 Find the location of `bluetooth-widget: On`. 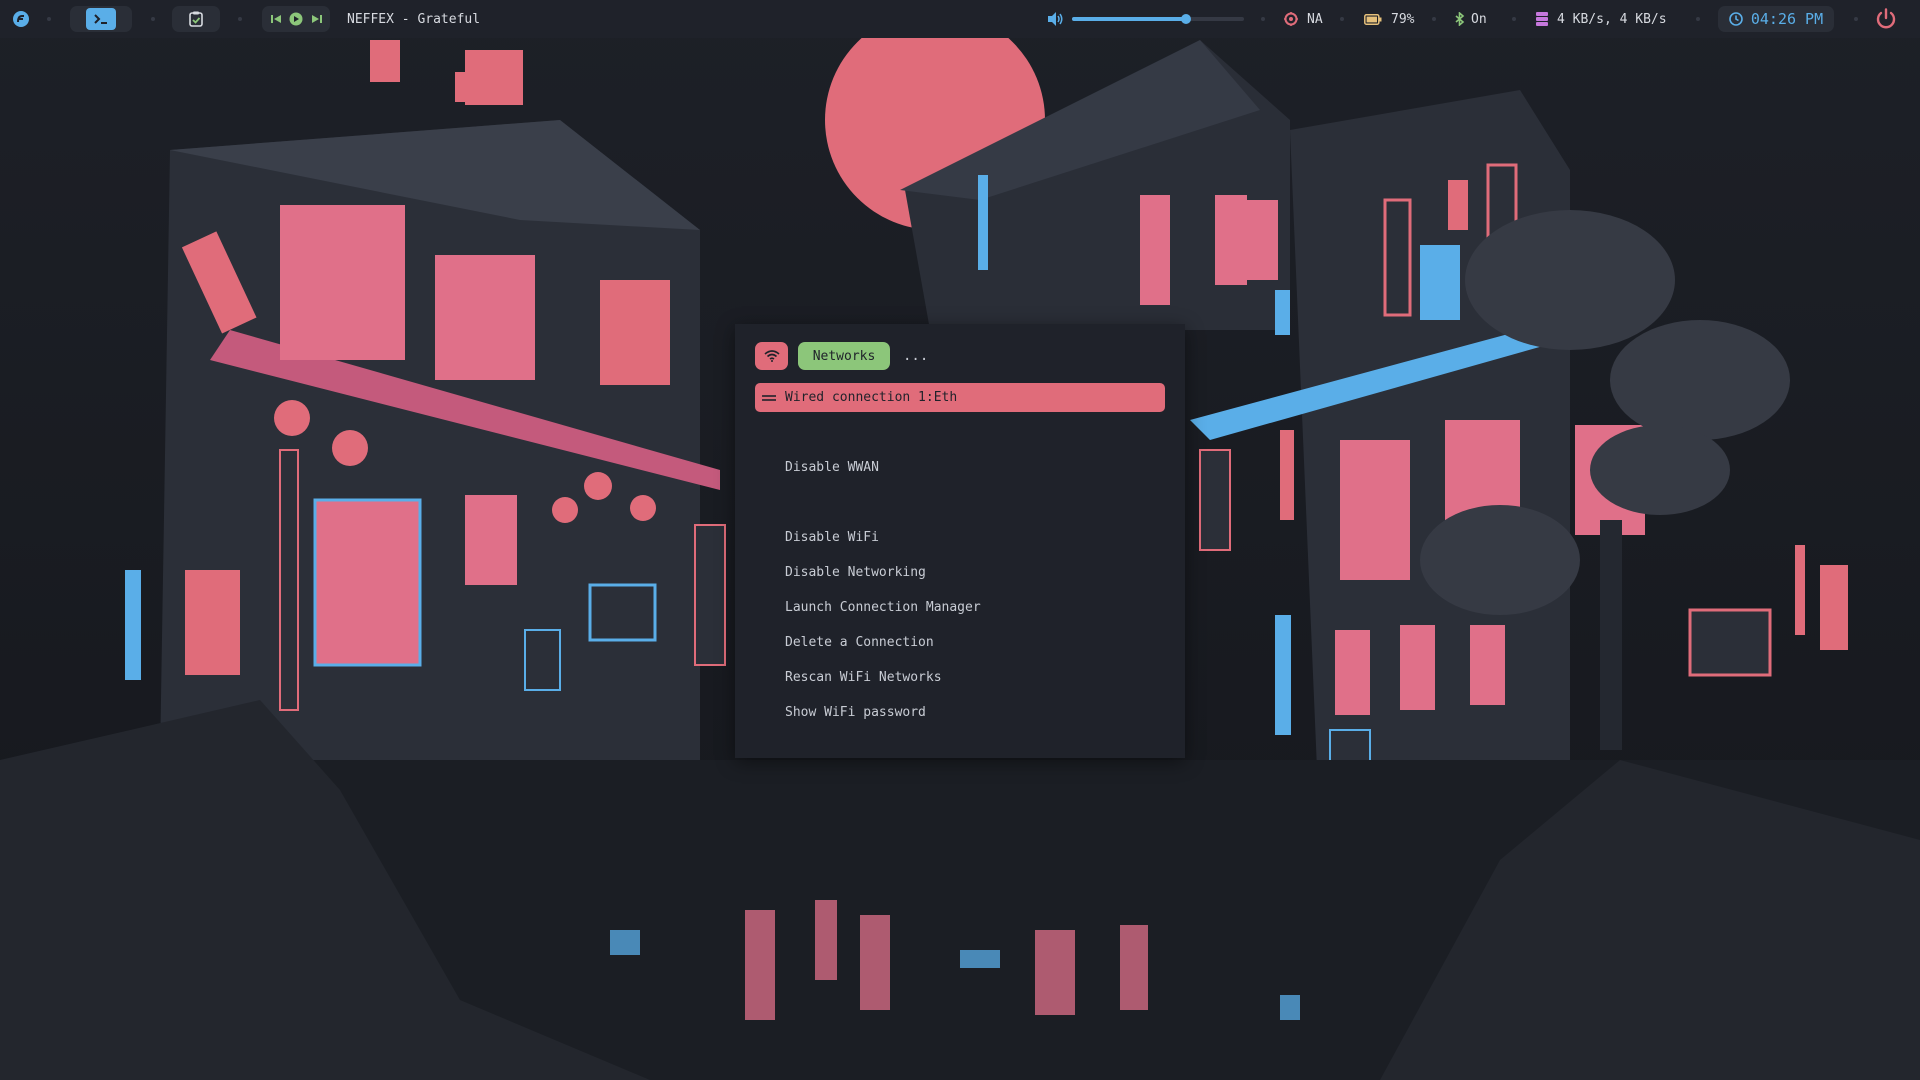

bluetooth-widget: On is located at coordinates (1471, 19).